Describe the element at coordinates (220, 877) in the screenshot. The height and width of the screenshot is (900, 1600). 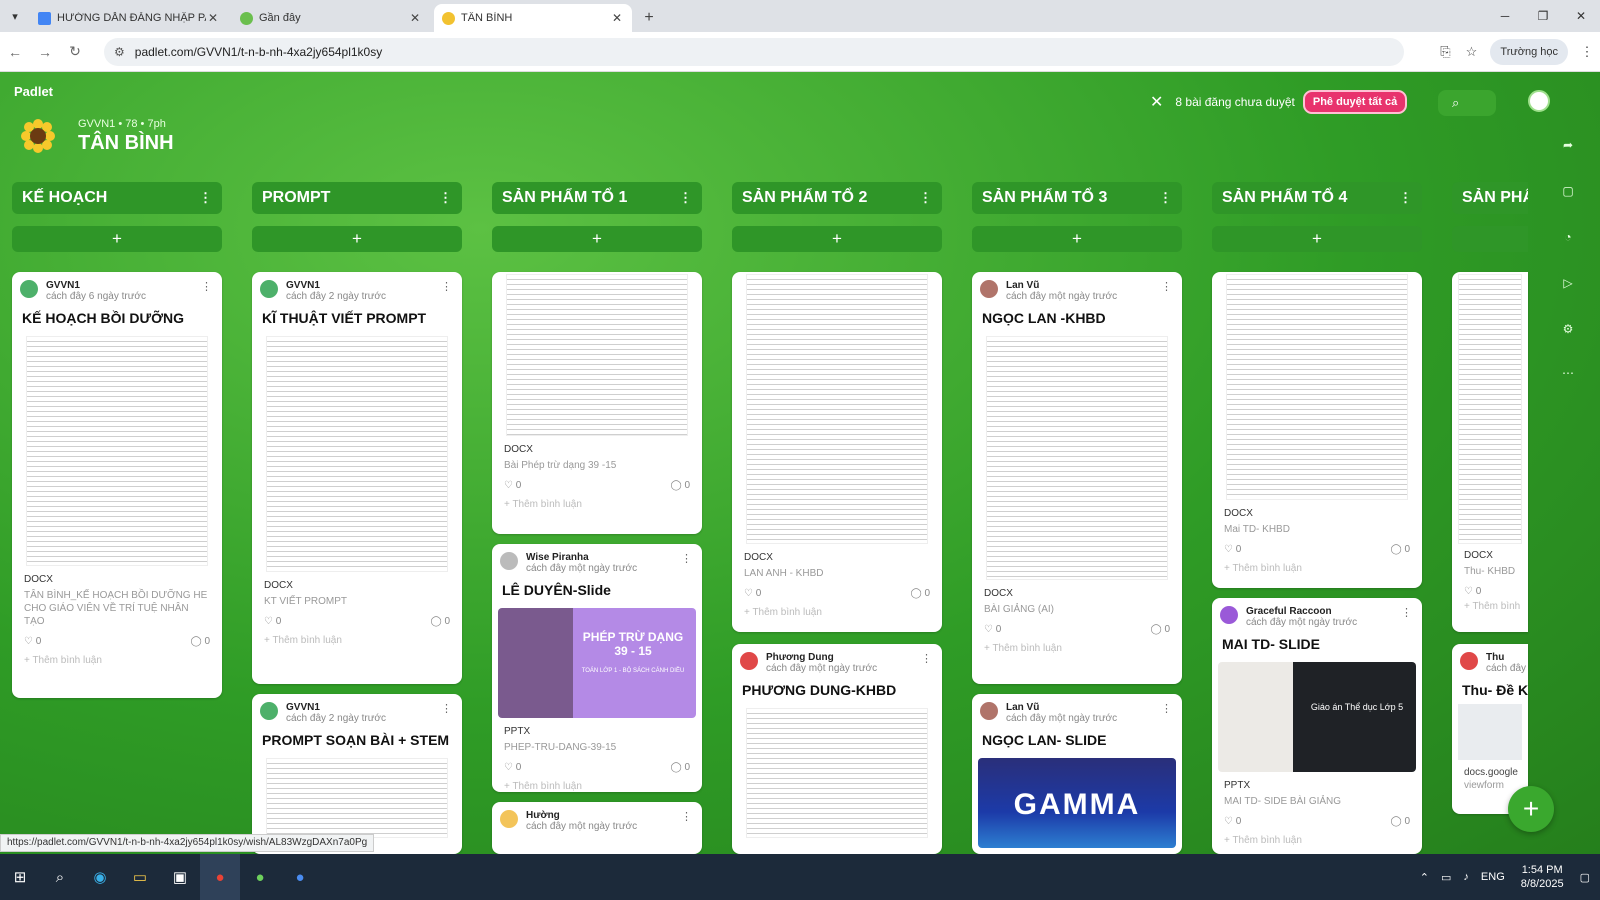
I see `chrome-icon: ●` at that location.